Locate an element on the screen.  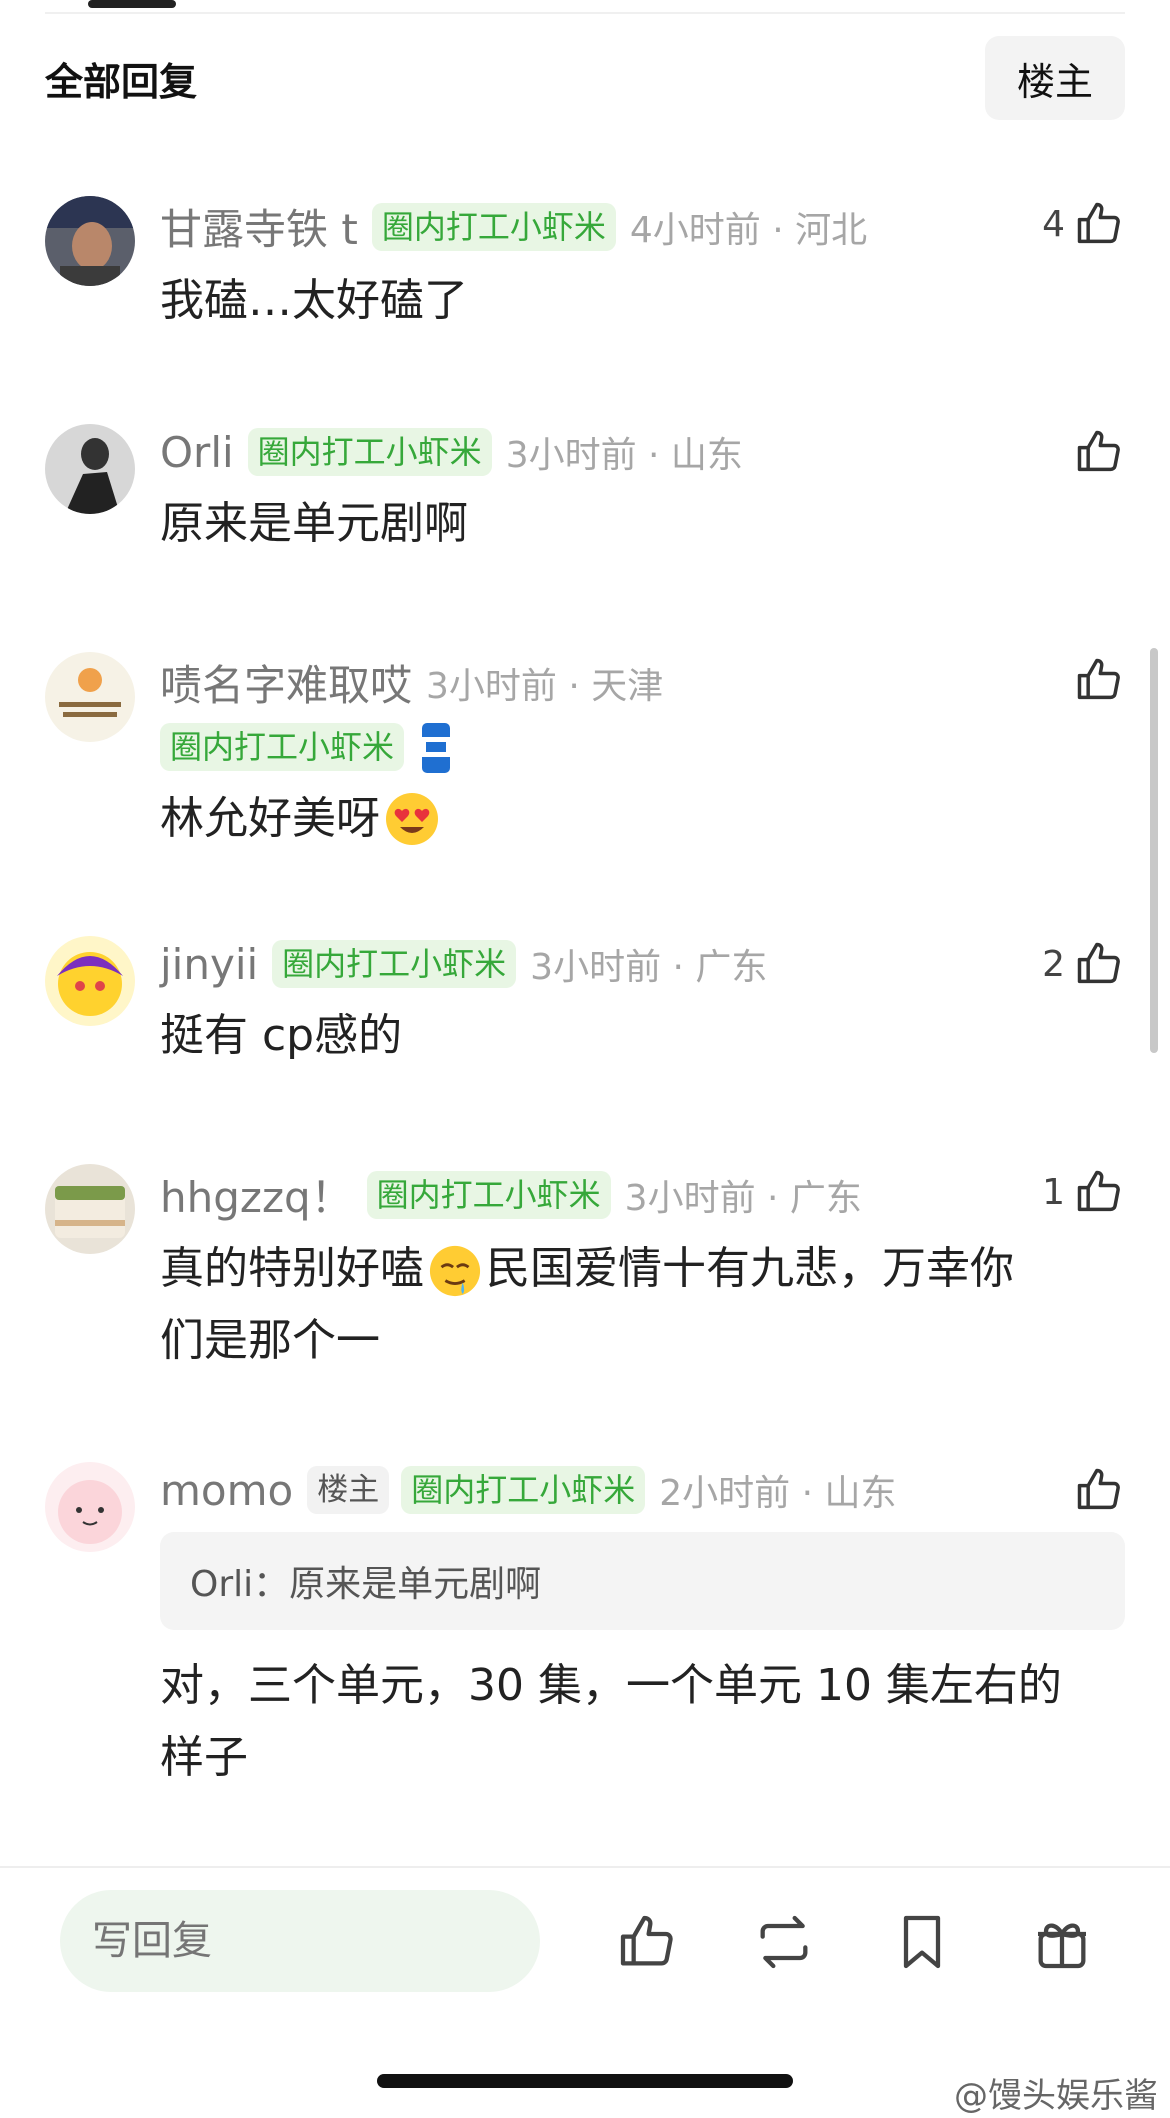
like-button: 4 is located at coordinates (1083, 224).